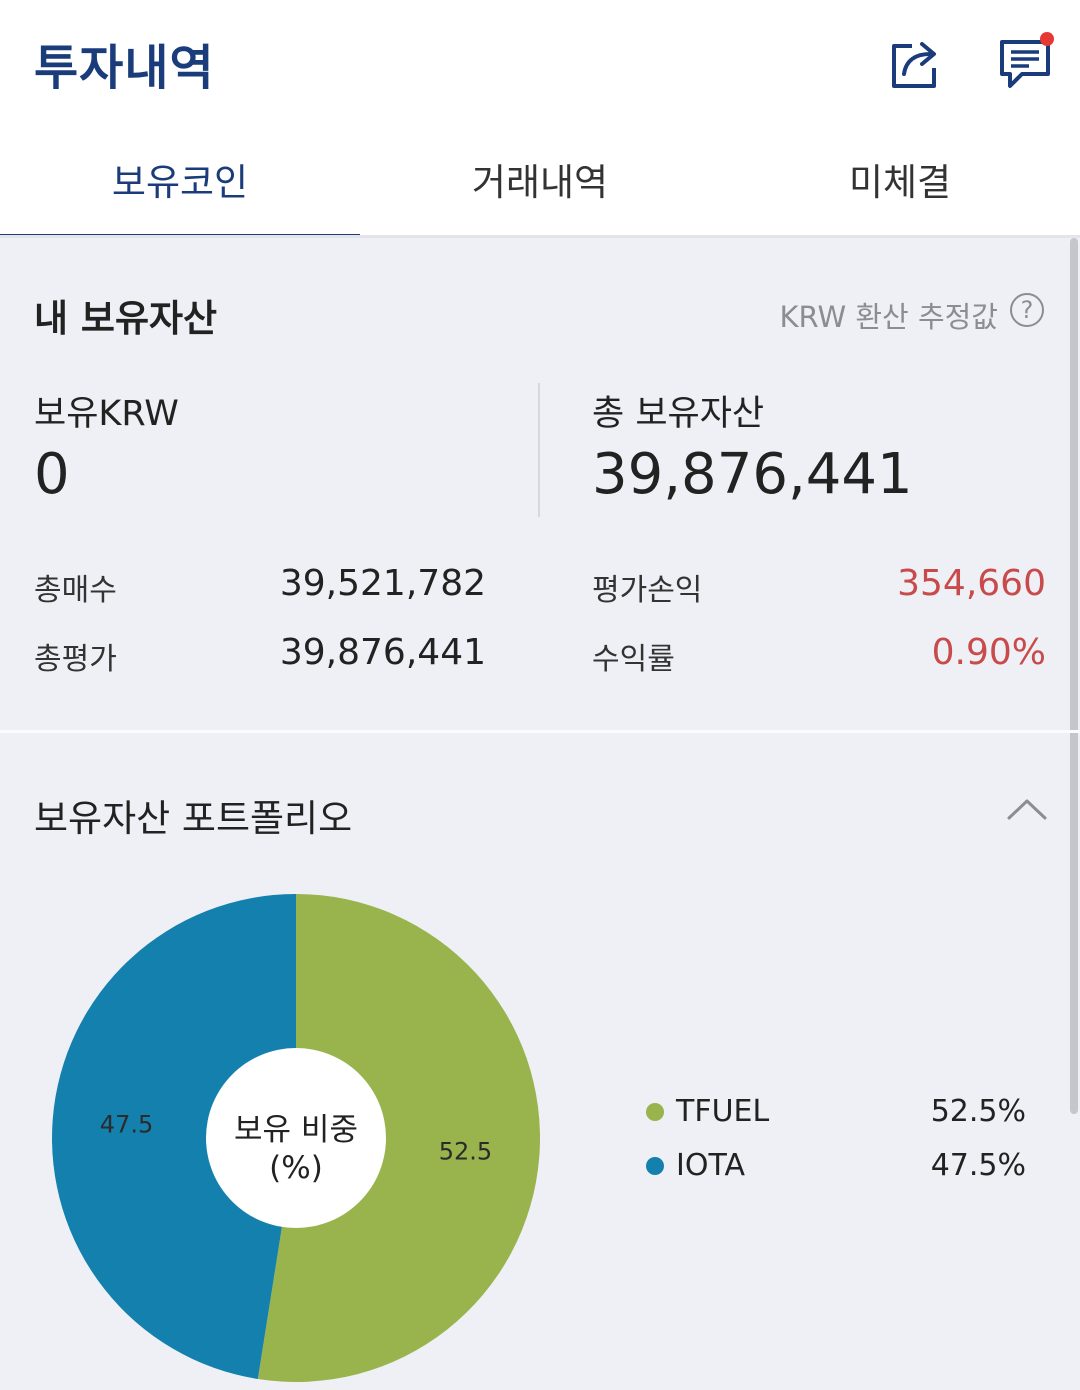 Image resolution: width=1080 pixels, height=1390 pixels. What do you see at coordinates (710, 1165) in the screenshot?
I see `legend-name: IOTA` at bounding box center [710, 1165].